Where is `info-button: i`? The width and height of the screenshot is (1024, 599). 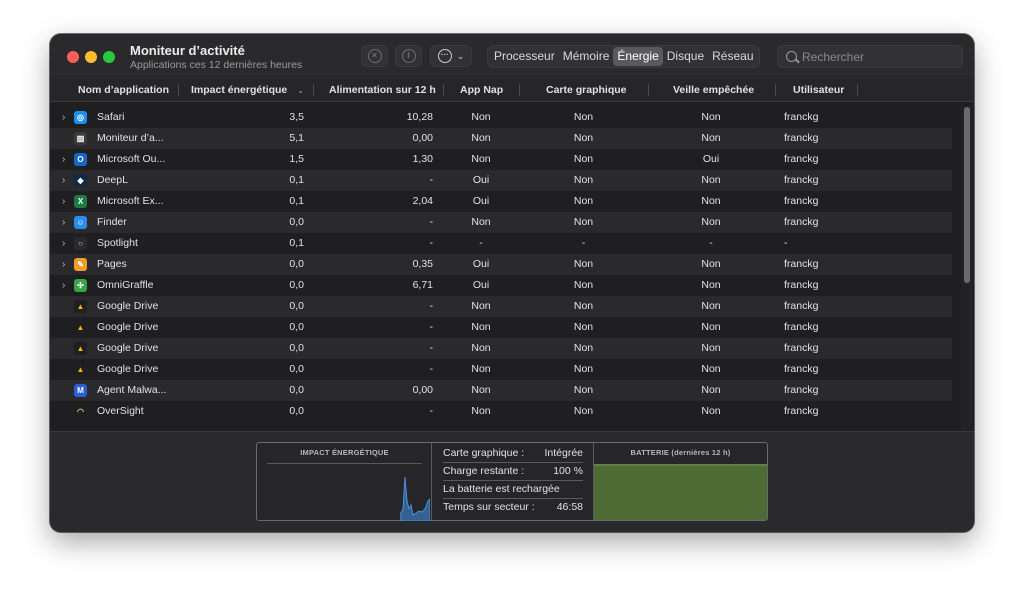 info-button: i is located at coordinates (408, 56).